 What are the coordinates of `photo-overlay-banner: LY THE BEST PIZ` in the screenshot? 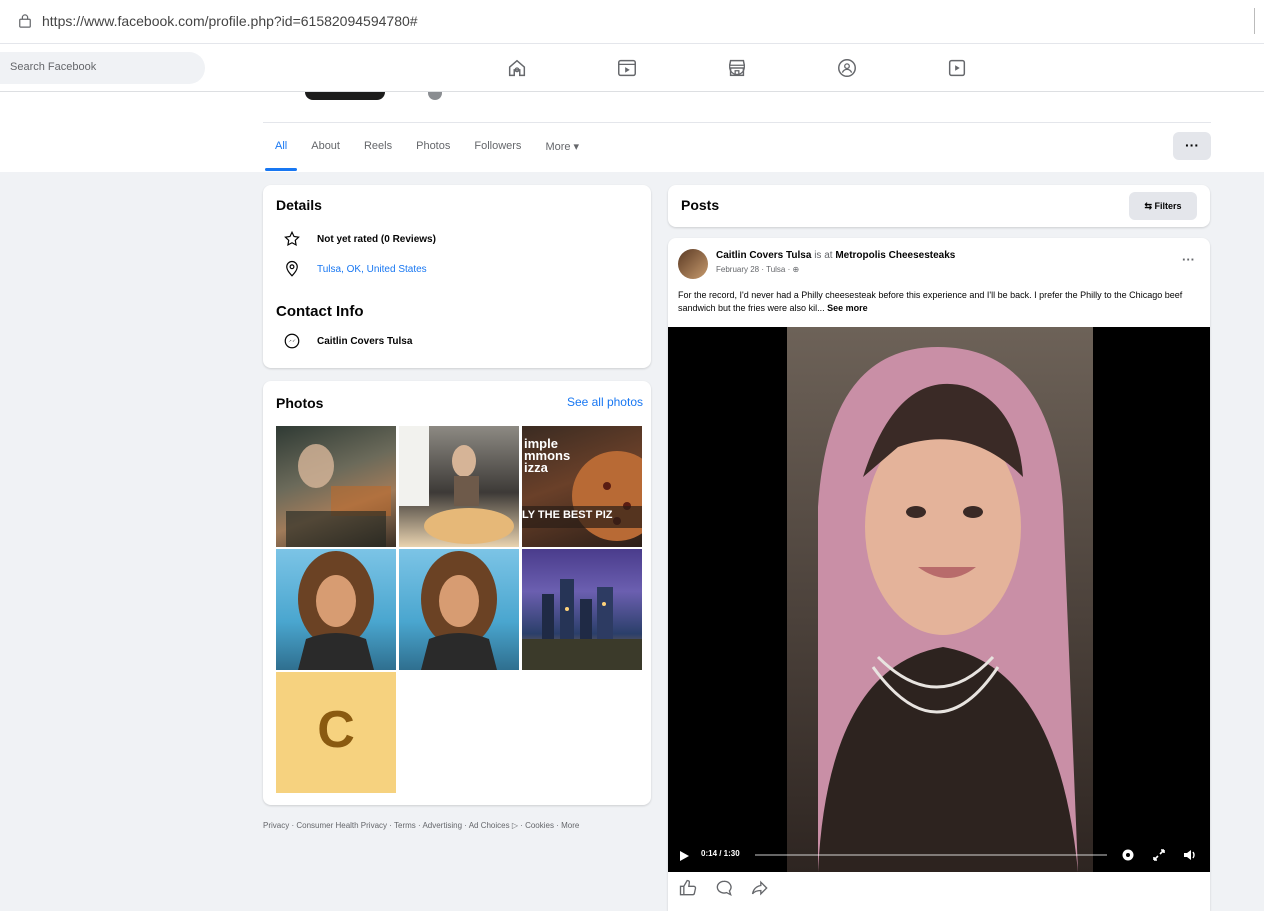 It's located at (567, 515).